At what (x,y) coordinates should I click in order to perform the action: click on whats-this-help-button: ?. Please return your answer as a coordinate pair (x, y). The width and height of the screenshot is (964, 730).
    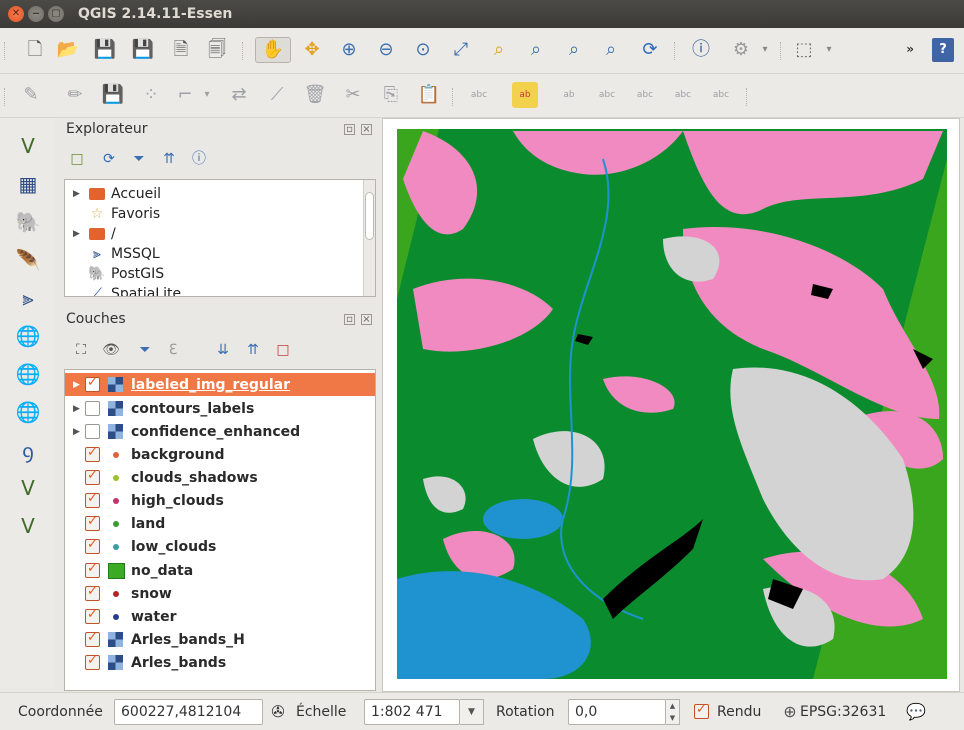
    Looking at the image, I should click on (943, 50).